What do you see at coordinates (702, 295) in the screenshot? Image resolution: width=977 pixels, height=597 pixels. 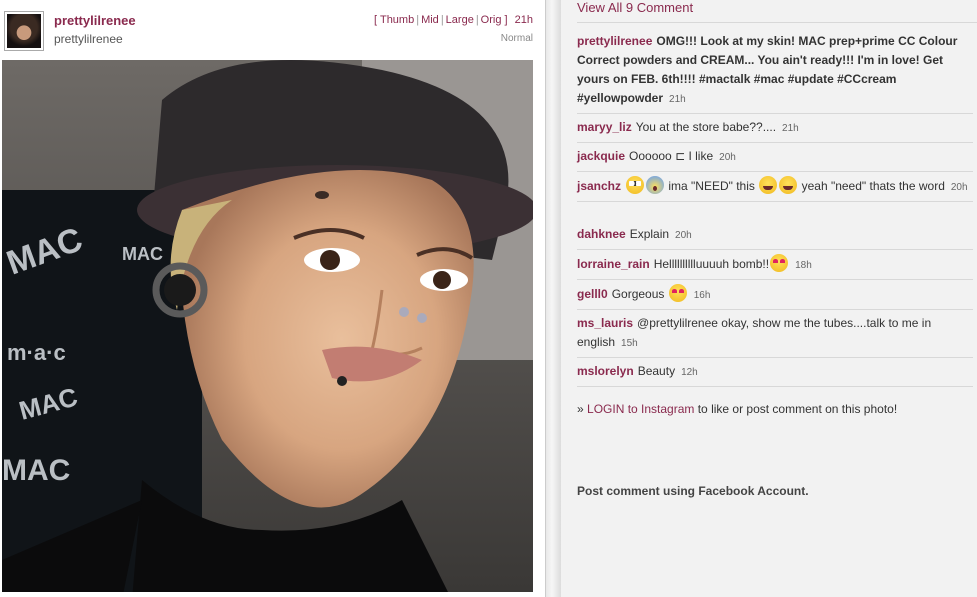 I see `comment-time: 16h` at bounding box center [702, 295].